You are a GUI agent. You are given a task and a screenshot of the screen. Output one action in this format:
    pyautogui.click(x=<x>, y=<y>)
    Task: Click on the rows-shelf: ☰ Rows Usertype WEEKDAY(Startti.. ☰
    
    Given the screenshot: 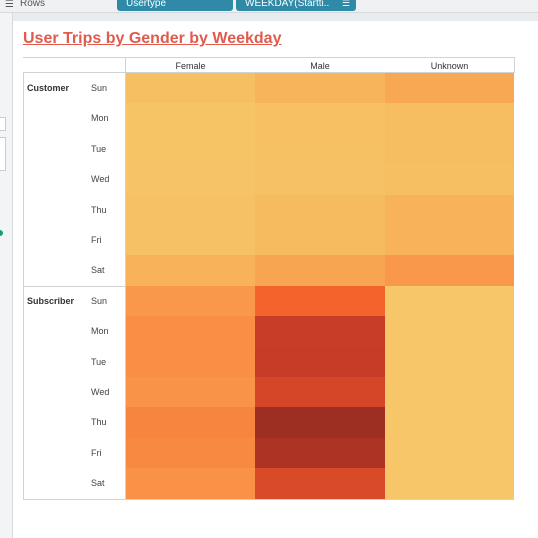 What is the action you would take?
    pyautogui.click(x=269, y=6)
    